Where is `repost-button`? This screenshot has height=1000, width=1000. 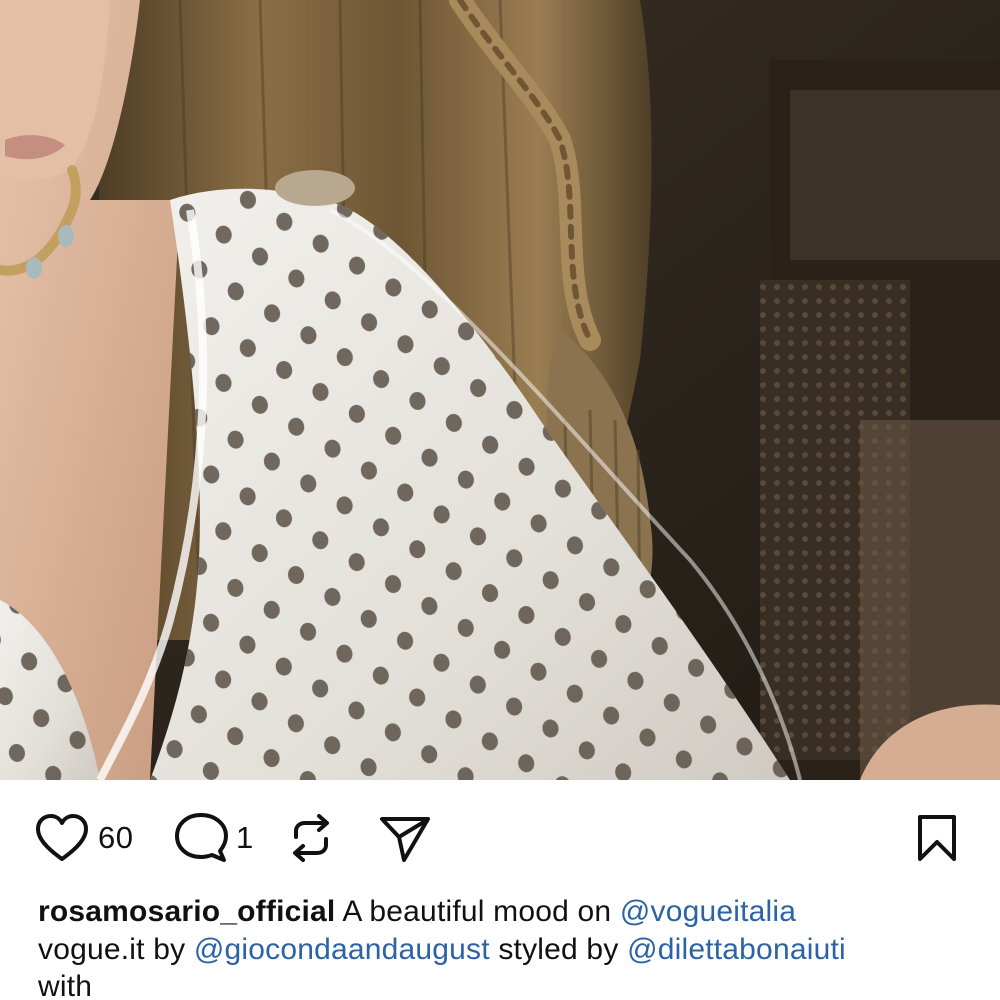 repost-button is located at coordinates (311, 838).